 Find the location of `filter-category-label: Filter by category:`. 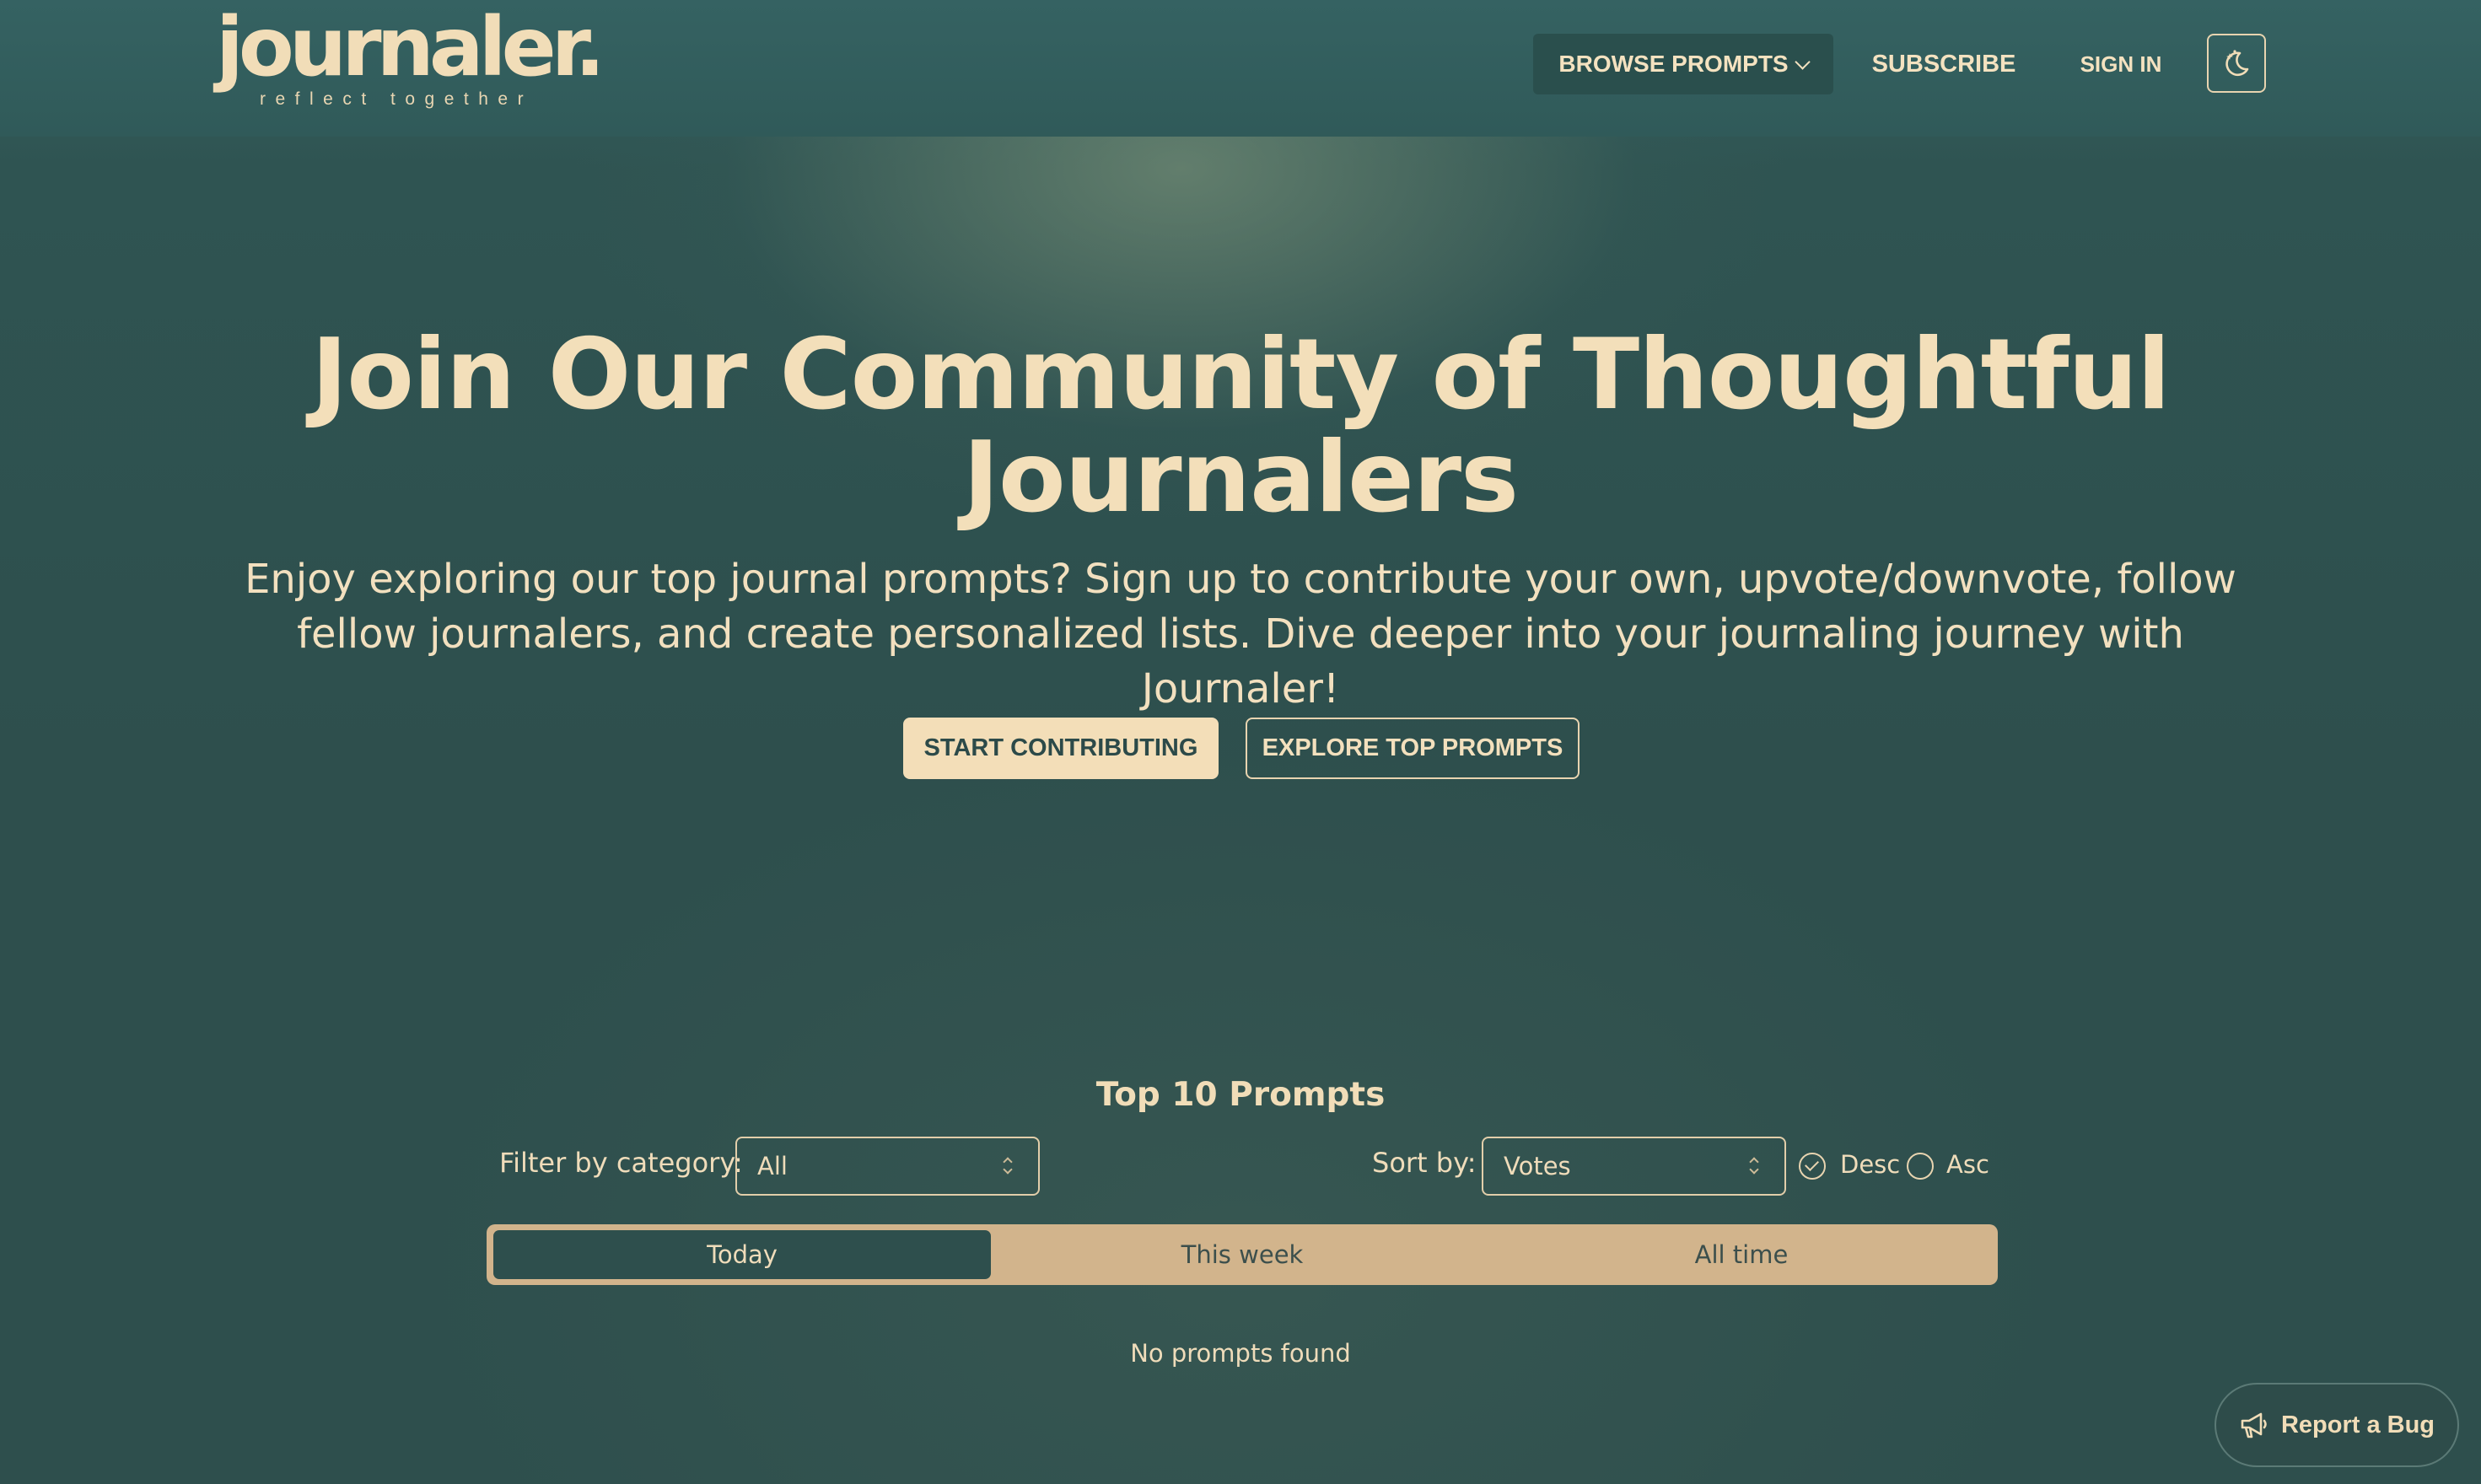

filter-category-label: Filter by category: is located at coordinates (621, 1163).